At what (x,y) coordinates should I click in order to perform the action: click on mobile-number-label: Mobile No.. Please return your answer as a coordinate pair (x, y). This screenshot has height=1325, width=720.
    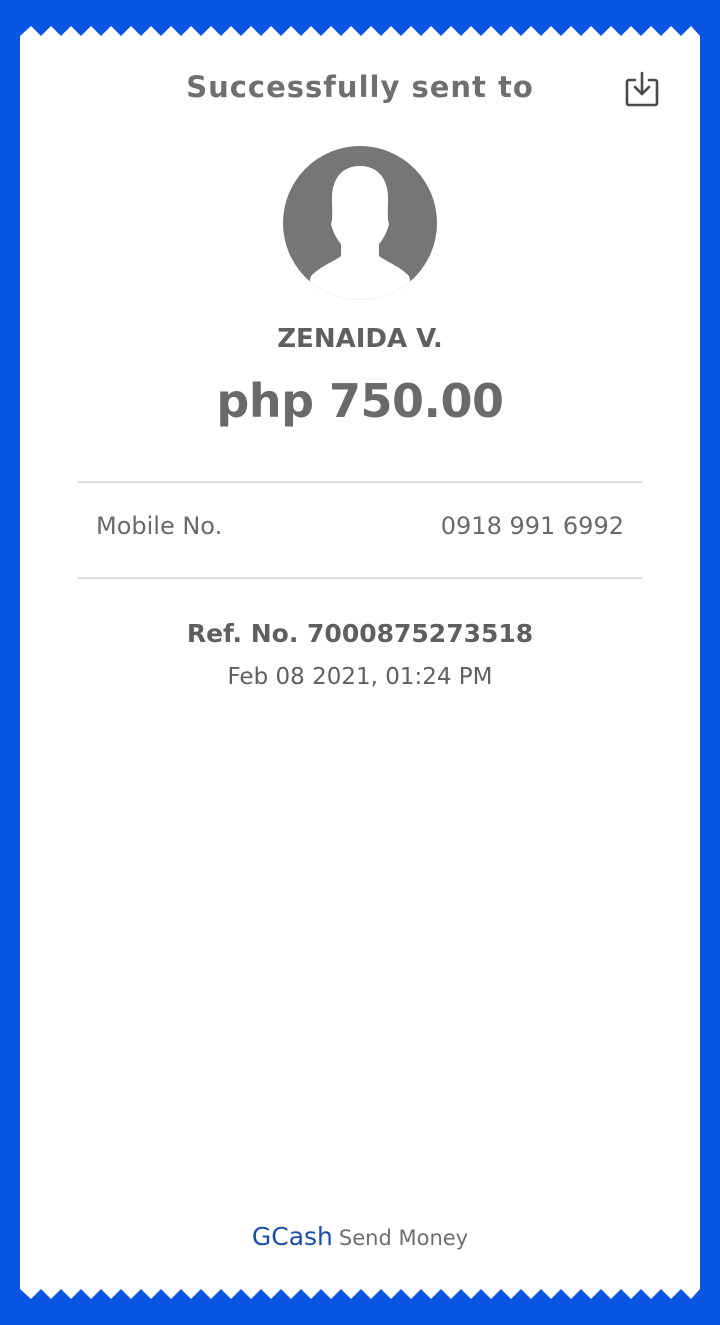
    Looking at the image, I should click on (159, 526).